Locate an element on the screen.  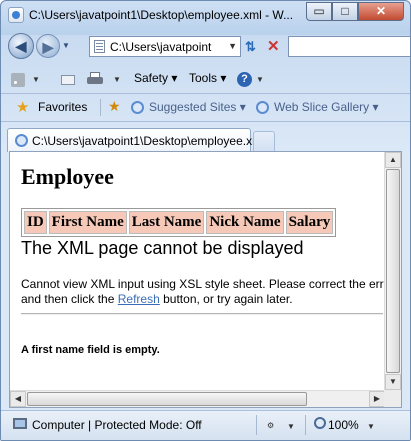
error-line-2-start: and then click the is located at coordinates (68, 299).